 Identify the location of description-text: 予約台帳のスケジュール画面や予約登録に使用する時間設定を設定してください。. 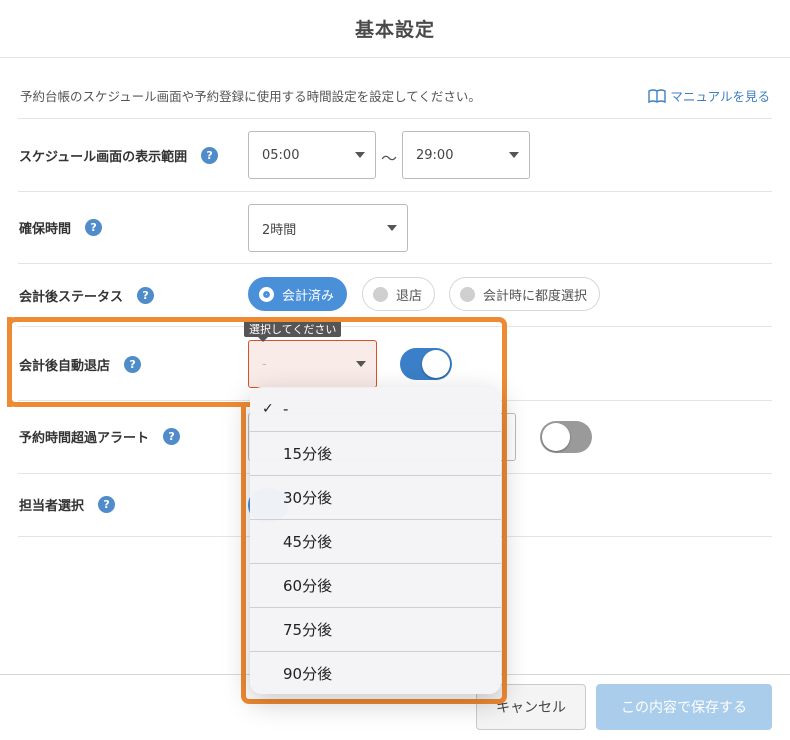
(250, 96).